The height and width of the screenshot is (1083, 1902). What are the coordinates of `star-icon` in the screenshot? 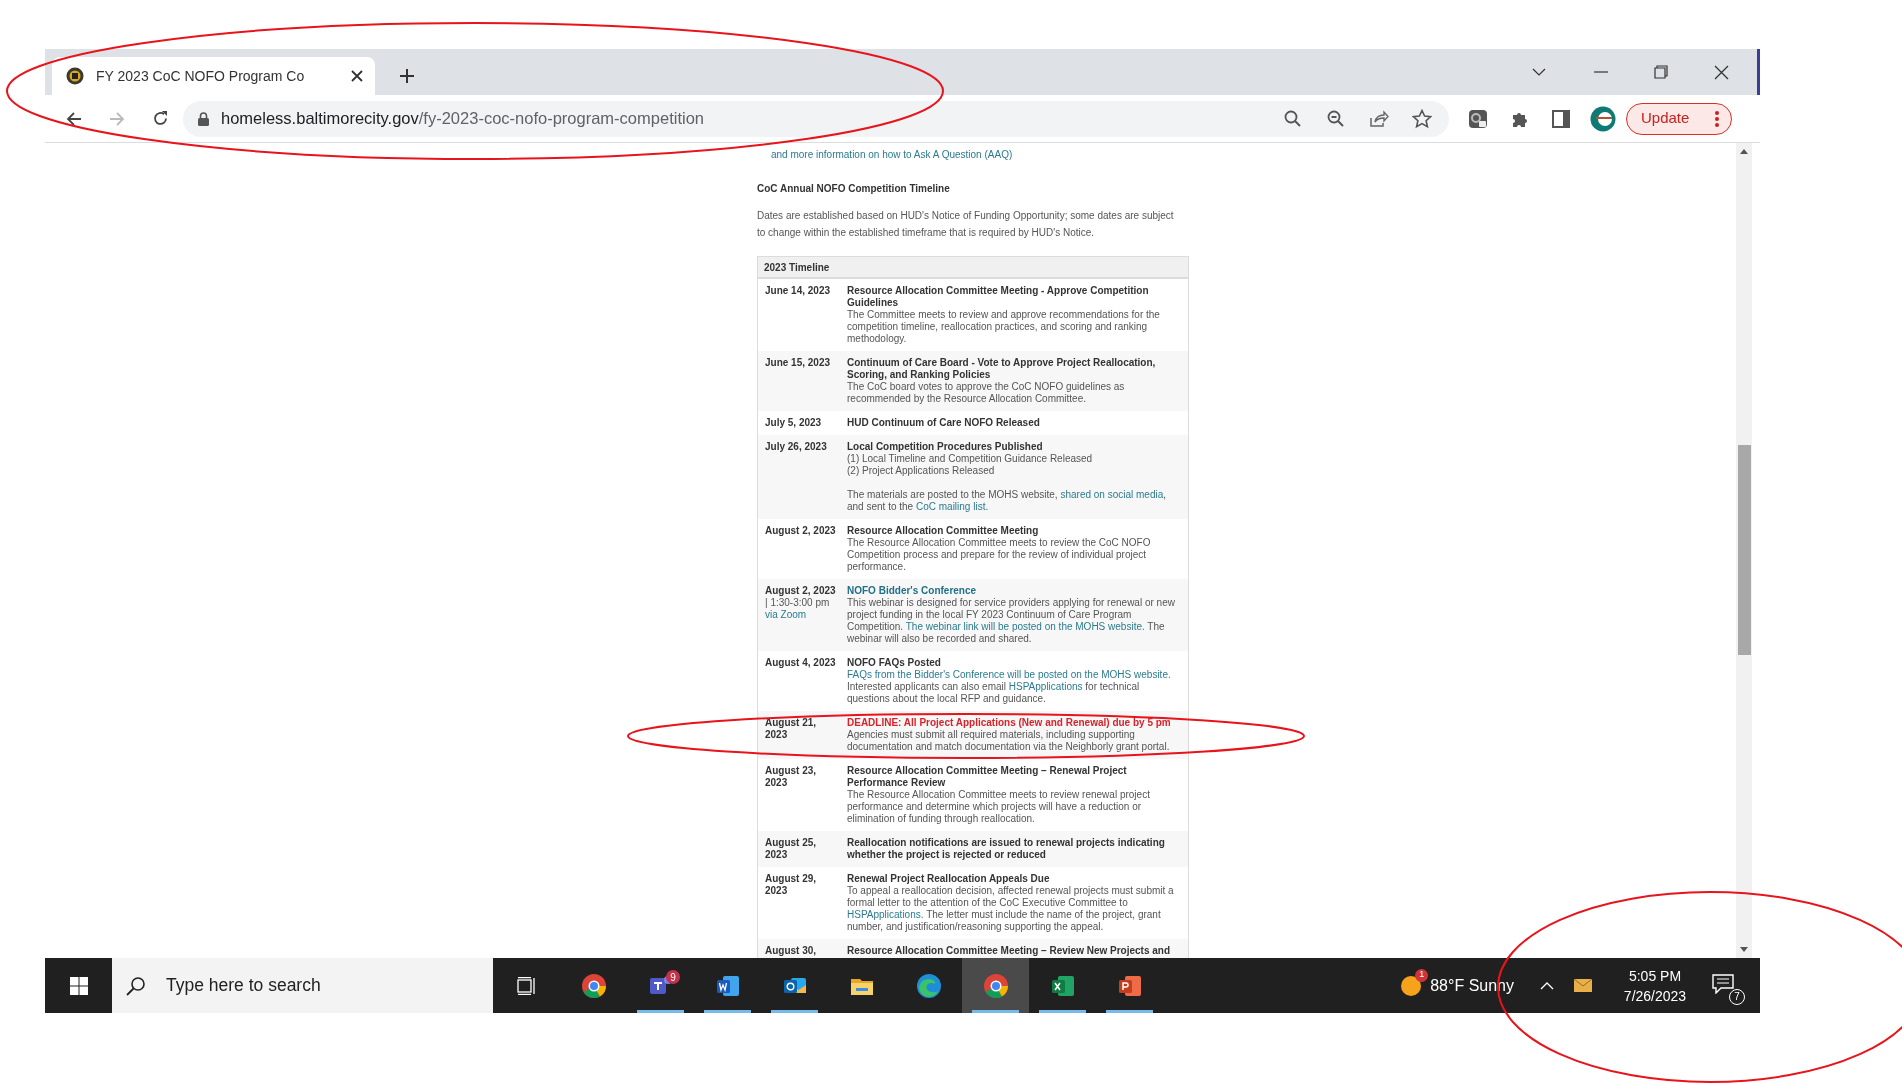 It's located at (1422, 118).